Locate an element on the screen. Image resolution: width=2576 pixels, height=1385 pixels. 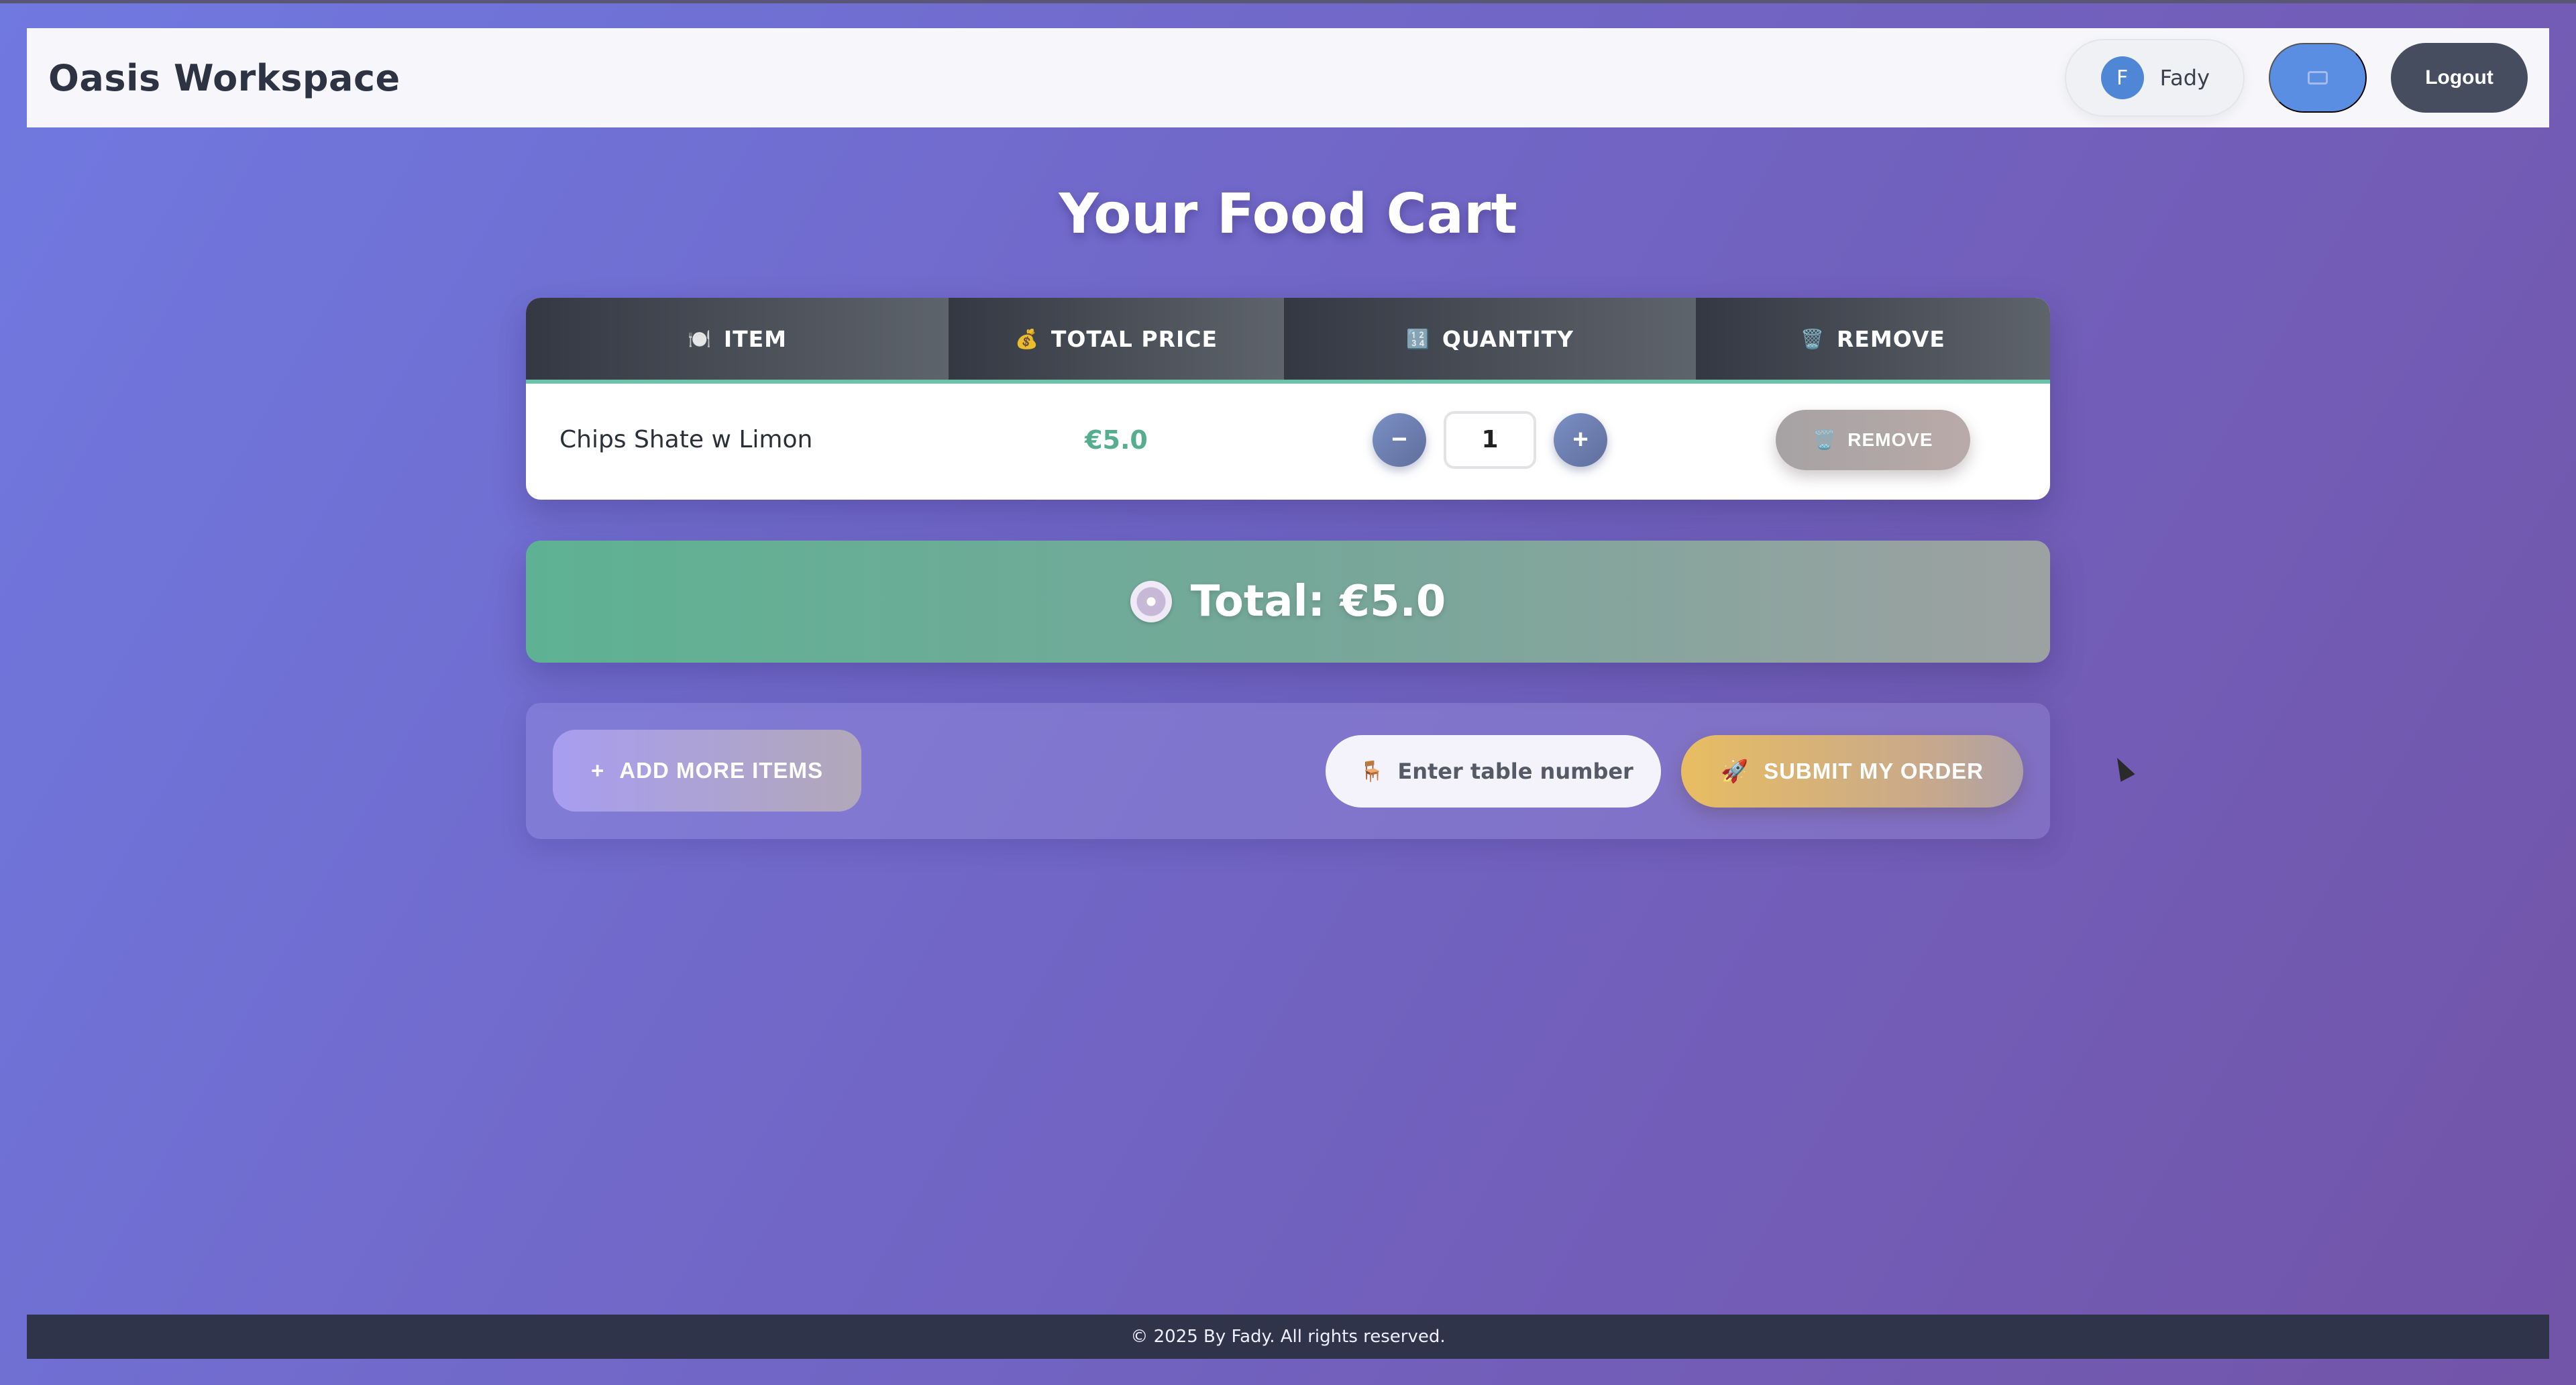
remove-item-button: 🗑️ REMOVE is located at coordinates (1873, 440).